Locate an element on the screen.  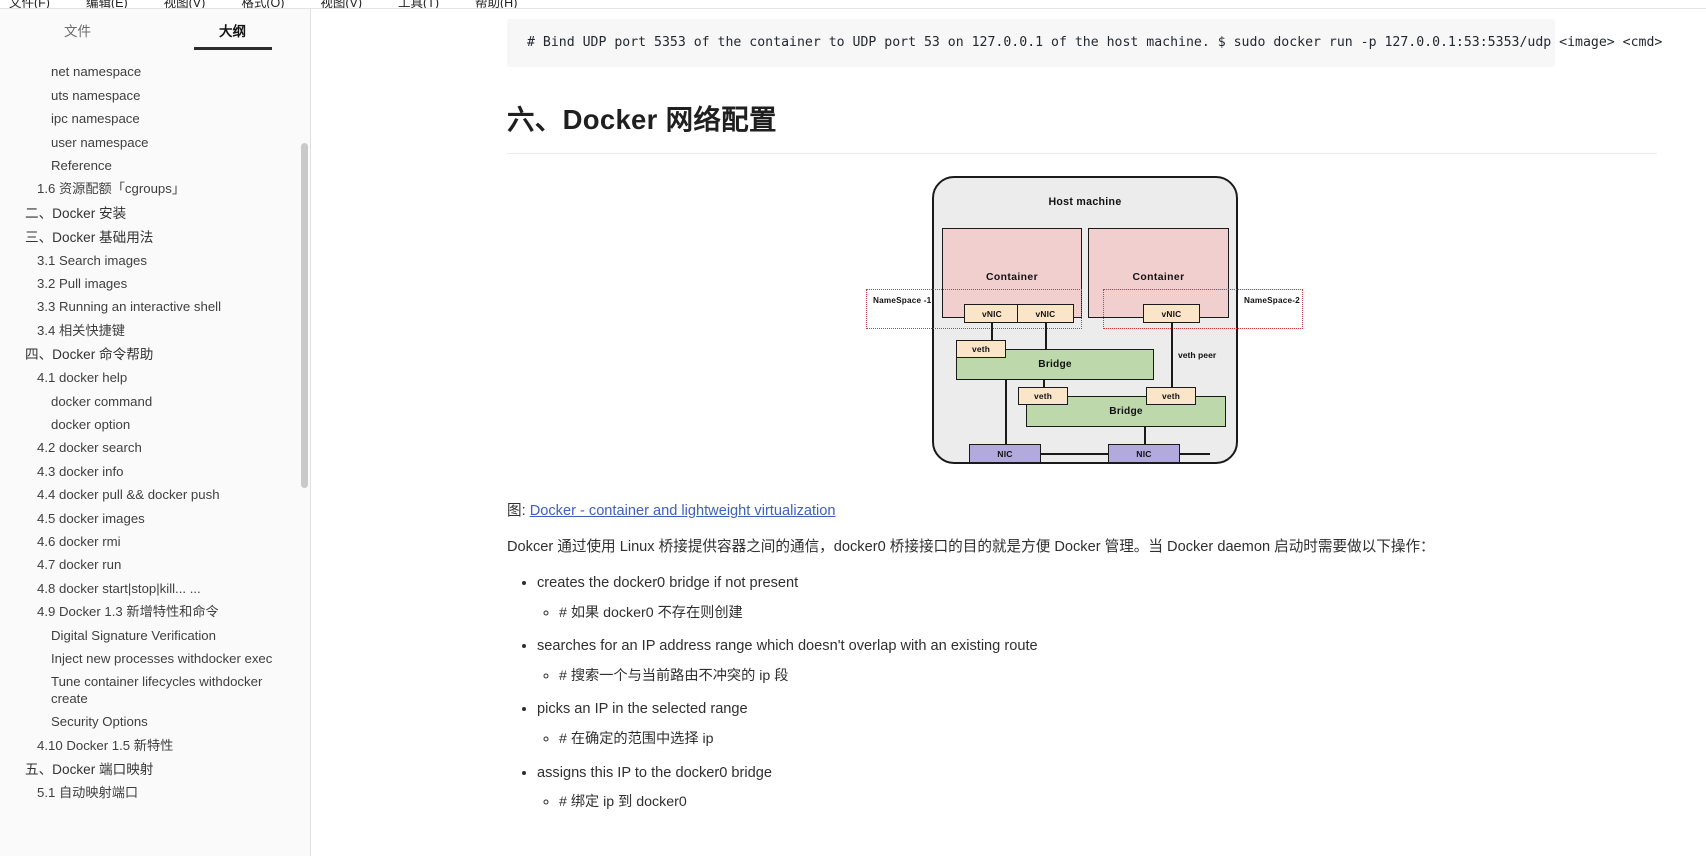
outline-item-25: Inject new processes withdocker exec is located at coordinates (155, 659).